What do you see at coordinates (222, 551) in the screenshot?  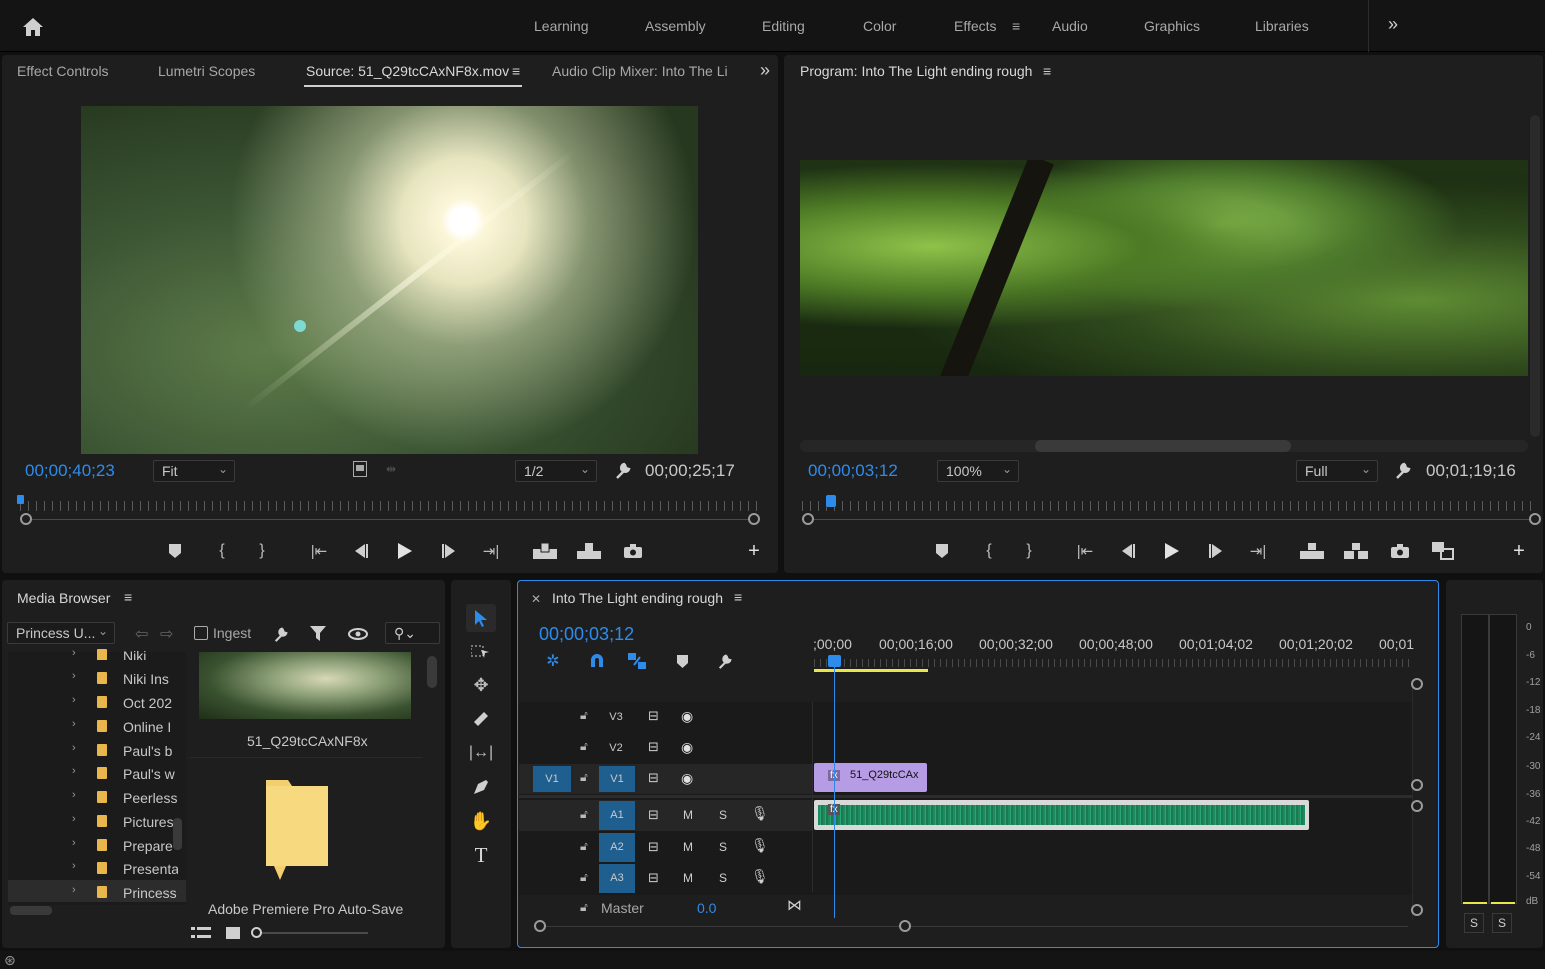 I see `mark-in-icon: {` at bounding box center [222, 551].